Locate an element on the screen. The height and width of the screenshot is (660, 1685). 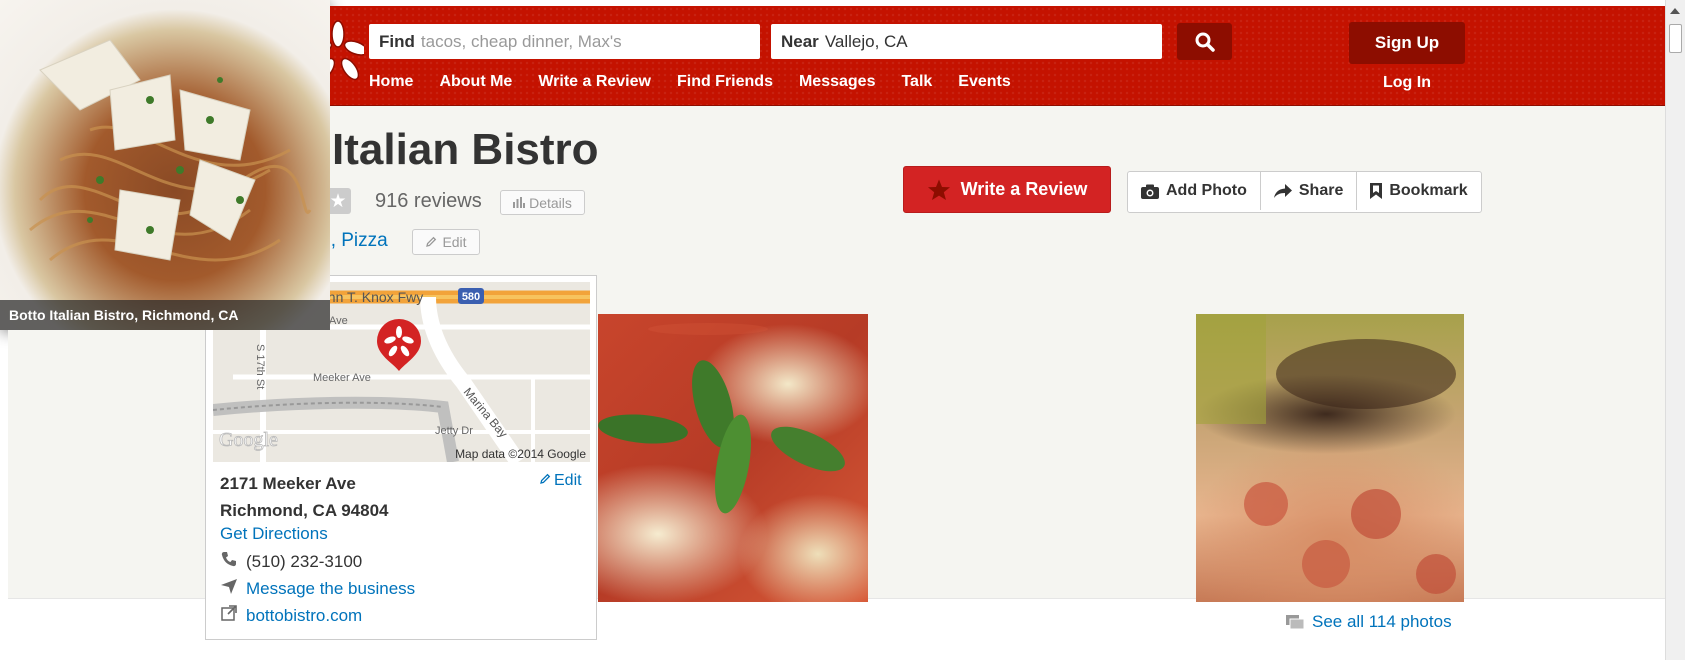
map-label-17th: S 17th St is located at coordinates (260, 366).